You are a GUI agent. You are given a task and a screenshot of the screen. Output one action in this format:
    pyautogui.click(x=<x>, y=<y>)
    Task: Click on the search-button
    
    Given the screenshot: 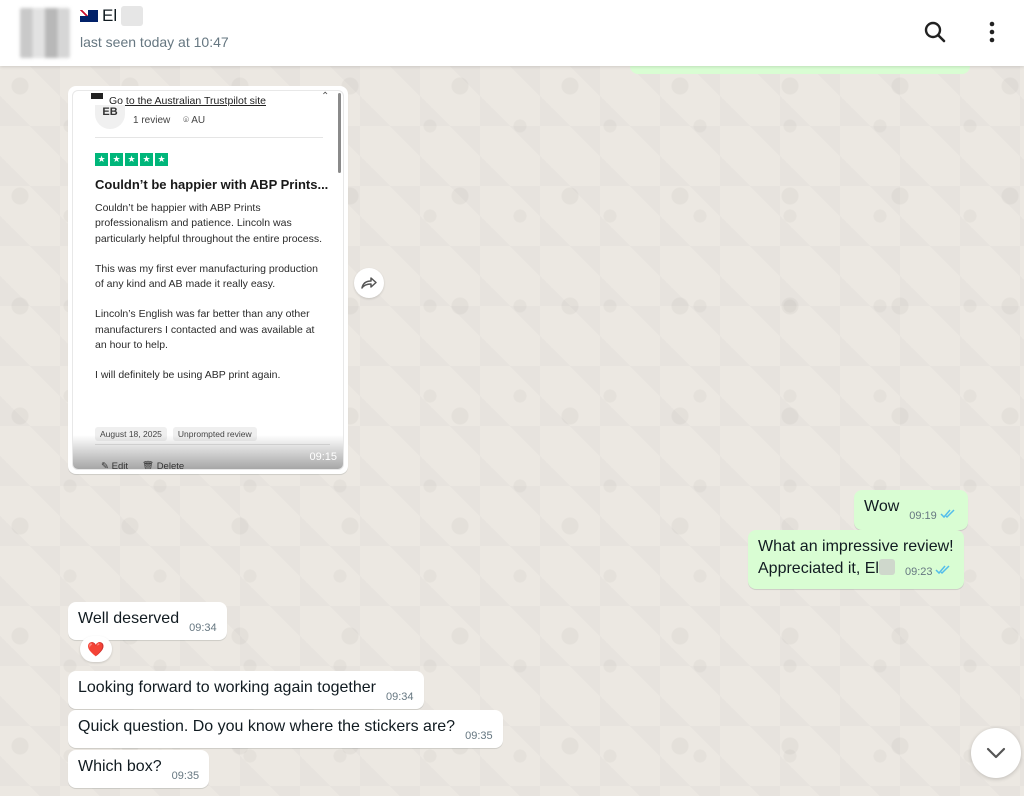 What is the action you would take?
    pyautogui.click(x=935, y=32)
    